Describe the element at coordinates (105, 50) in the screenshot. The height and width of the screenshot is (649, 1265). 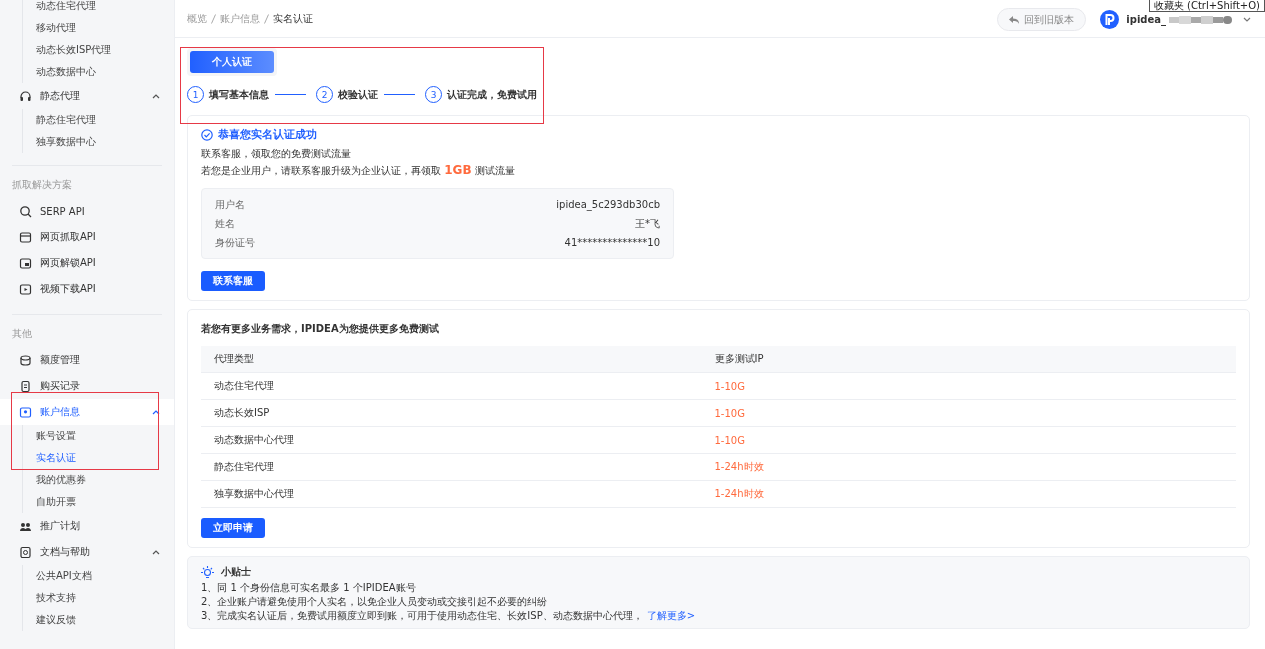
I see `sidebar-subitem: 动态长效ISP代理` at that location.